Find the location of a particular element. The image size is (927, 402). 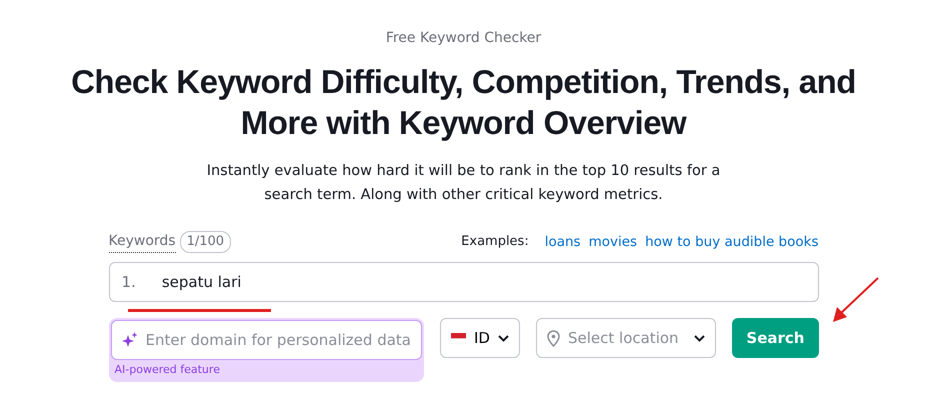

location-dropdown: Select location is located at coordinates (626, 338).